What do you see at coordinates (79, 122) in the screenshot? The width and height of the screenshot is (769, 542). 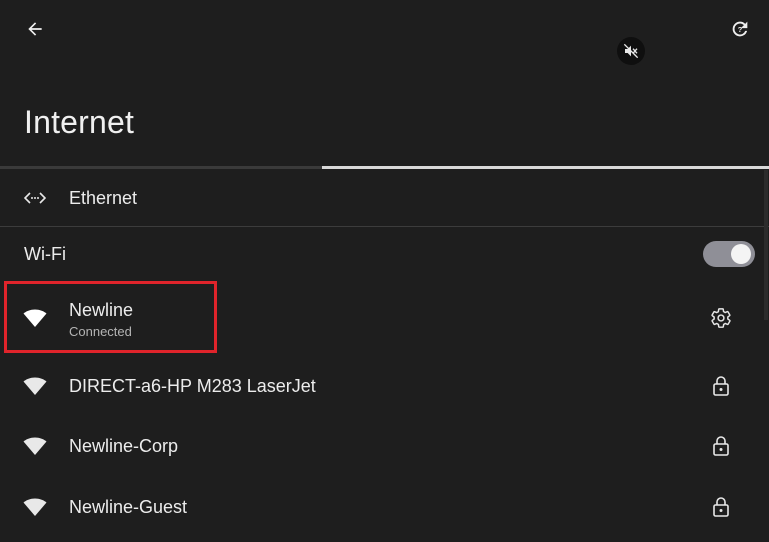 I see `page-title: Internet` at bounding box center [79, 122].